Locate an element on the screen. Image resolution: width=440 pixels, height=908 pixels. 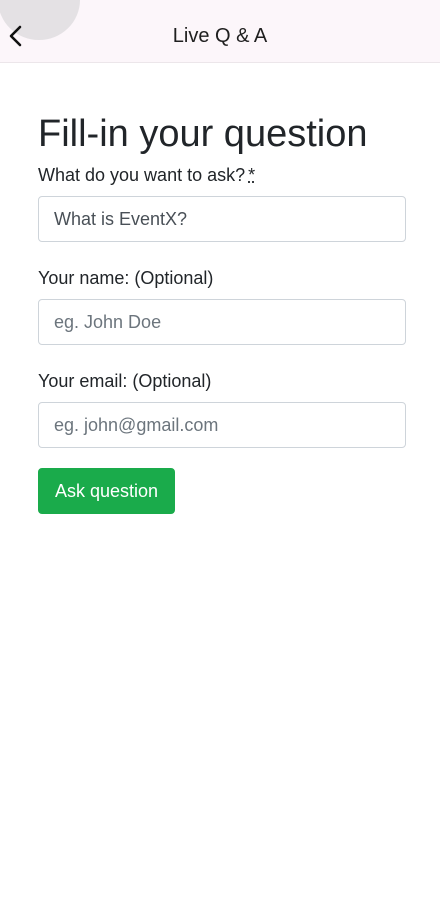
email-input is located at coordinates (222, 425).